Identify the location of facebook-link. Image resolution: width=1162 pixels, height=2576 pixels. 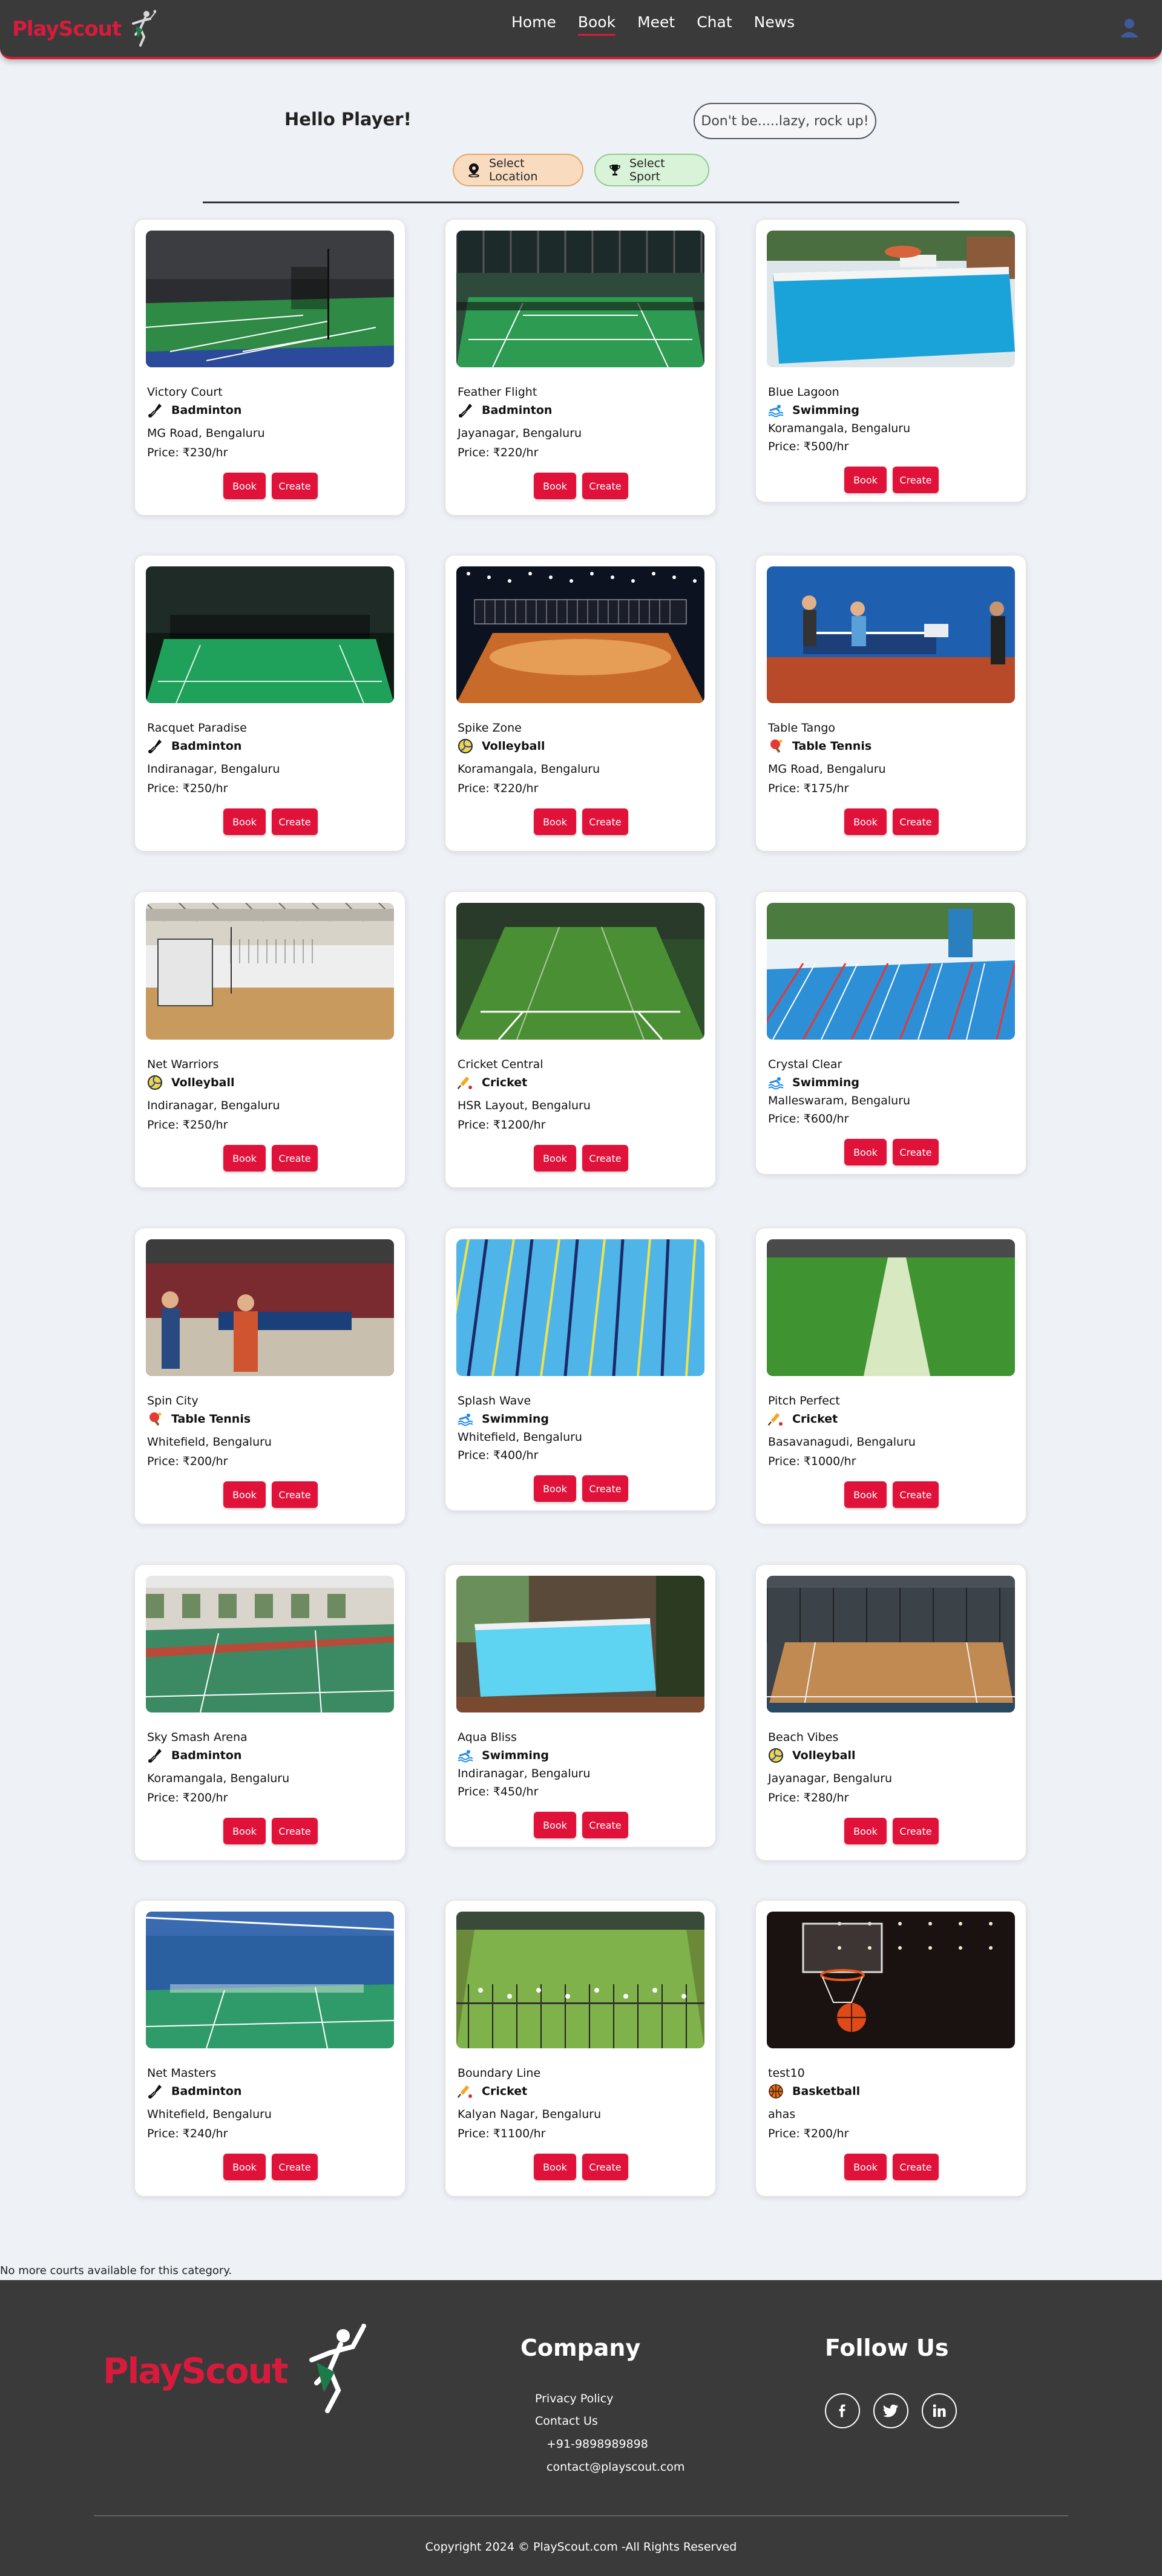
(842, 2410).